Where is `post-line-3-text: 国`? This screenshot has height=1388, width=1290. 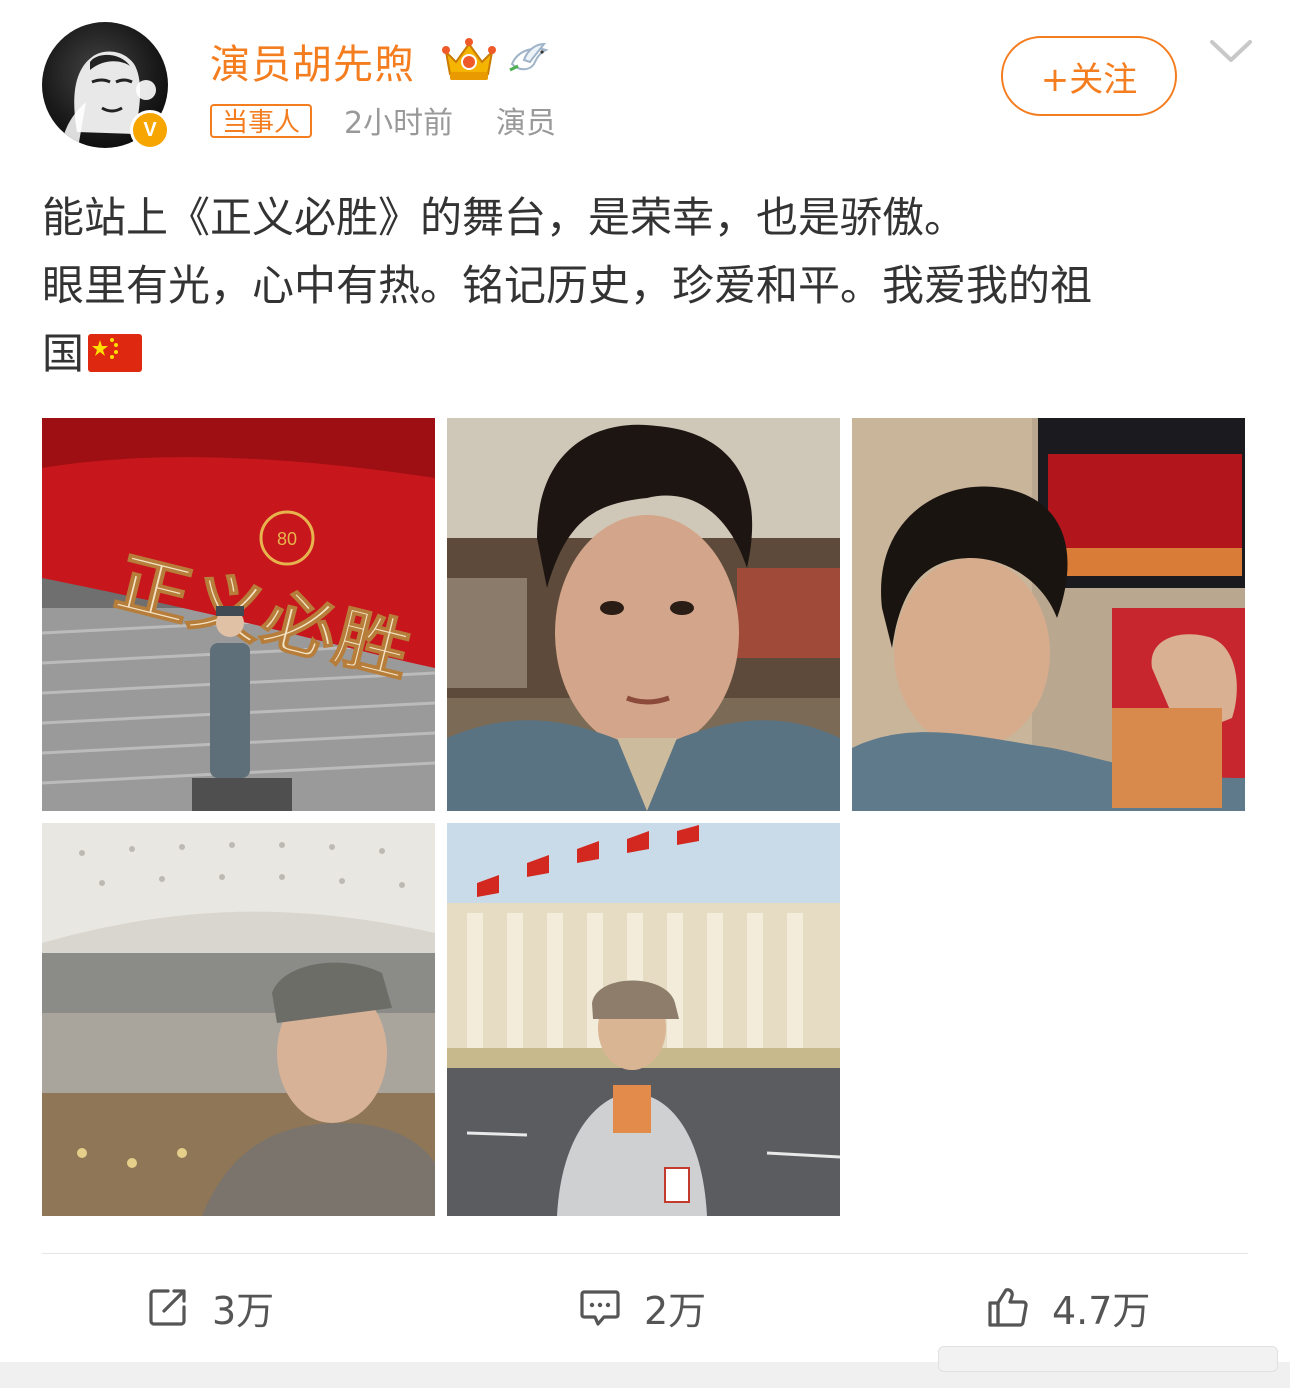
post-line-3-text: 国 is located at coordinates (63, 353).